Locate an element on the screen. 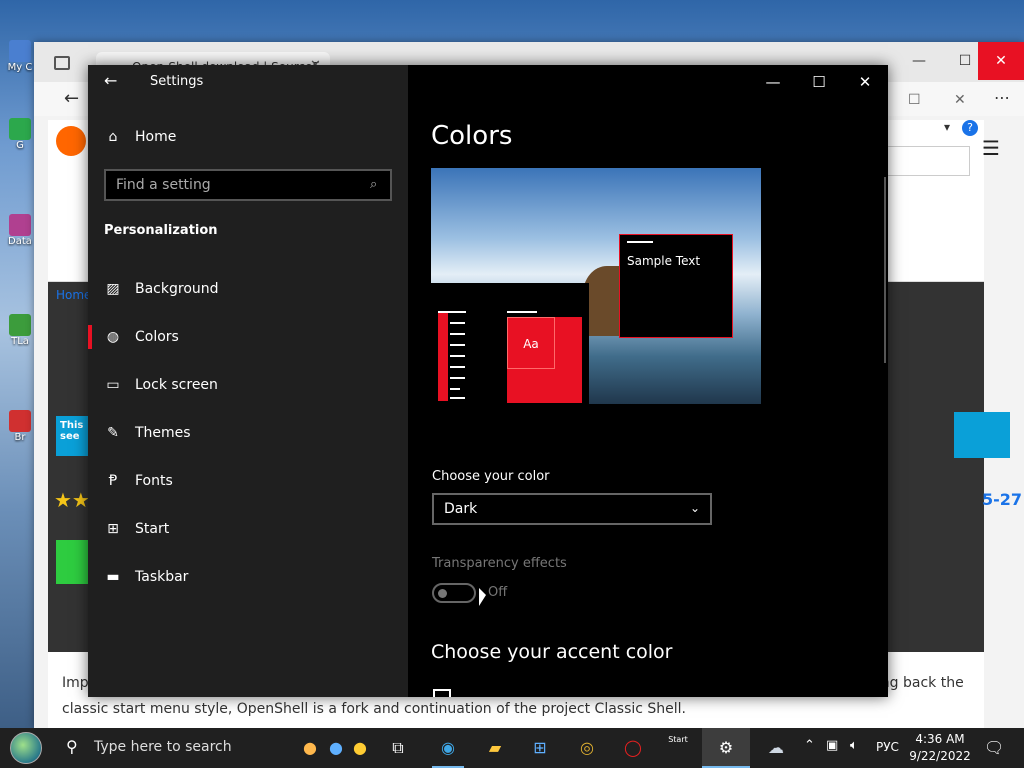 This screenshot has height=768, width=1024. preview-window is located at coordinates (676, 286).